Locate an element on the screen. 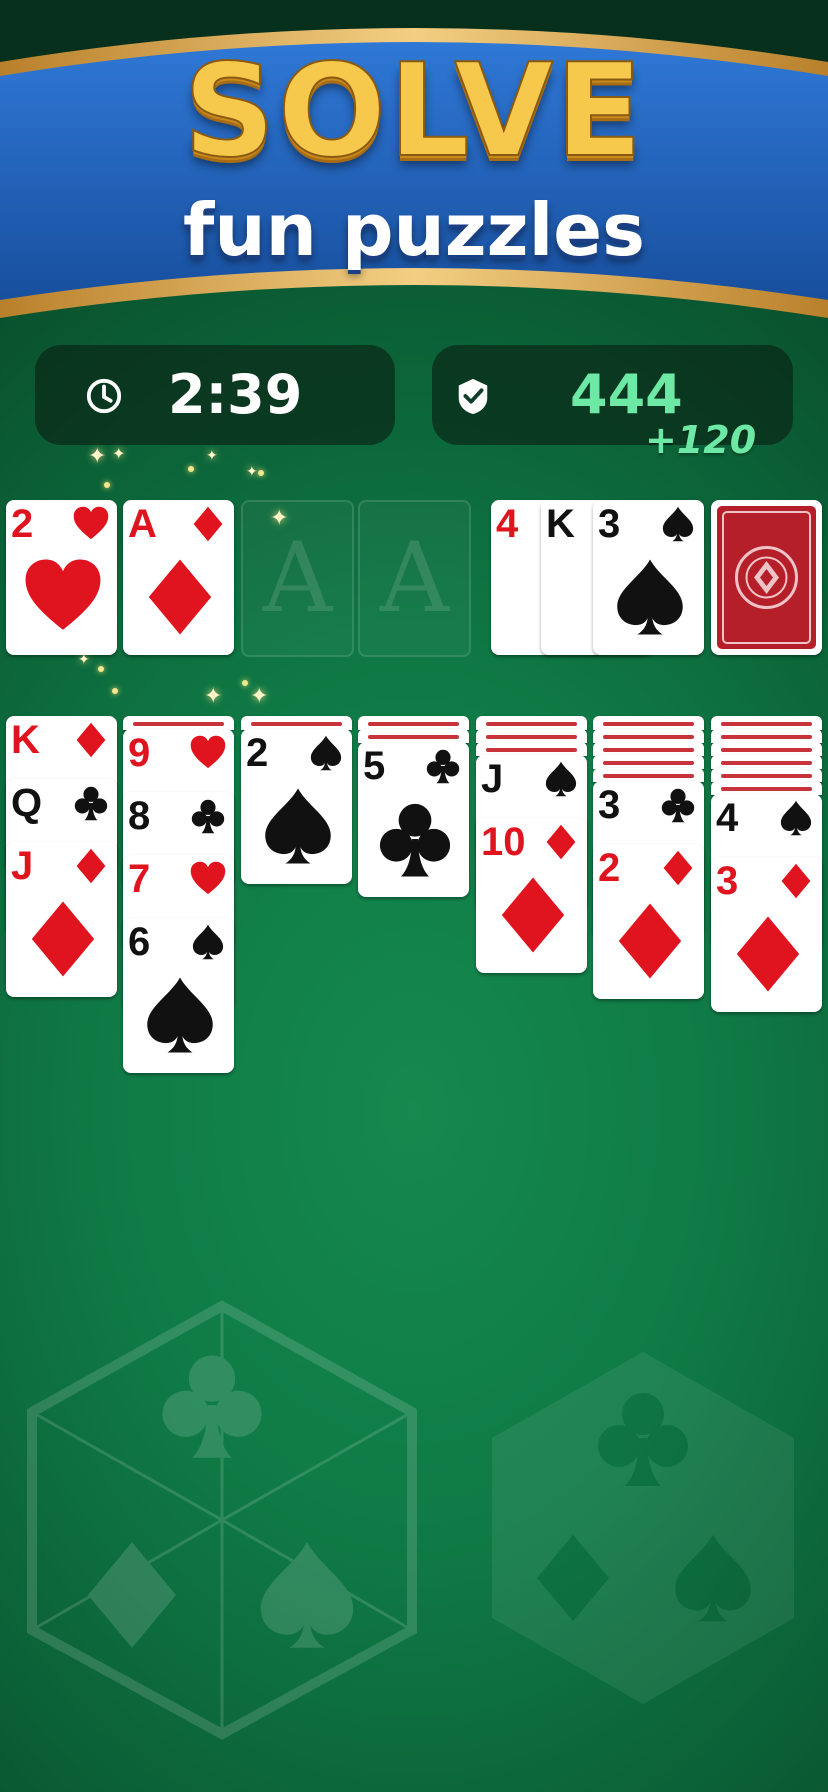  card-a-of-diamonds: A is located at coordinates (178, 577).